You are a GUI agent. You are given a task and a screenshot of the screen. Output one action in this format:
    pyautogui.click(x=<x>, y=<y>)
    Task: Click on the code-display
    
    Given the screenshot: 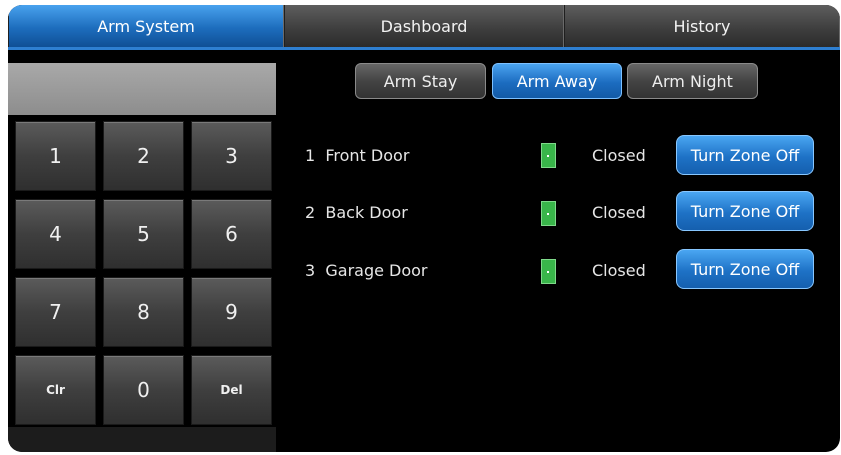 What is the action you would take?
    pyautogui.click(x=142, y=89)
    